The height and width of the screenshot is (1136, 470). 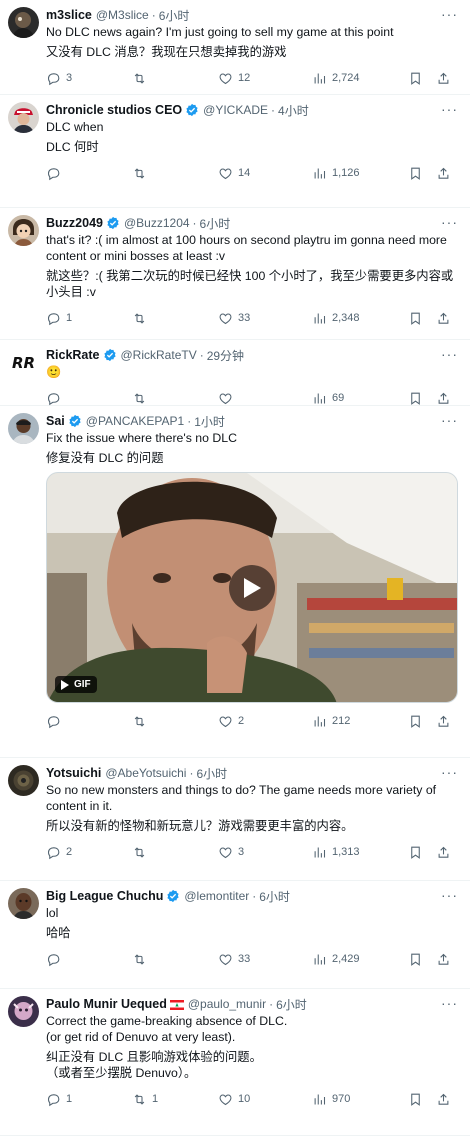 What do you see at coordinates (157, 223) in the screenshot?
I see `user-handle: @Buzz1204` at bounding box center [157, 223].